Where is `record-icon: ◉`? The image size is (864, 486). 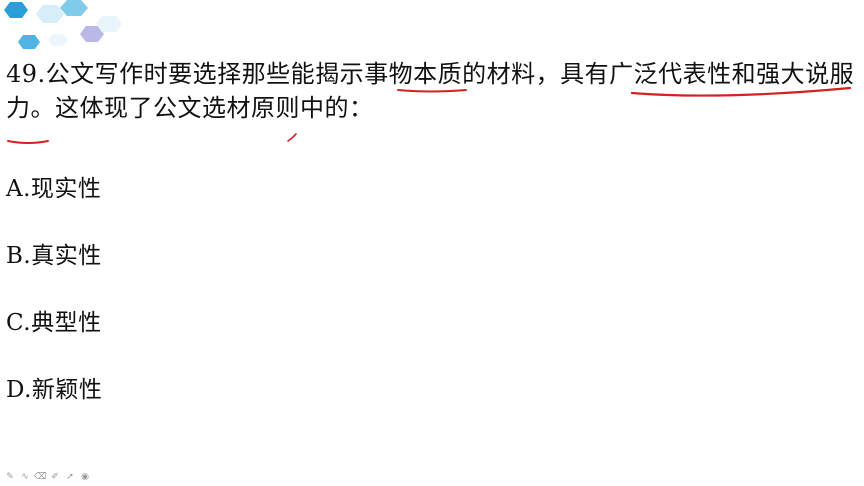
record-icon: ◉ is located at coordinates (85, 477).